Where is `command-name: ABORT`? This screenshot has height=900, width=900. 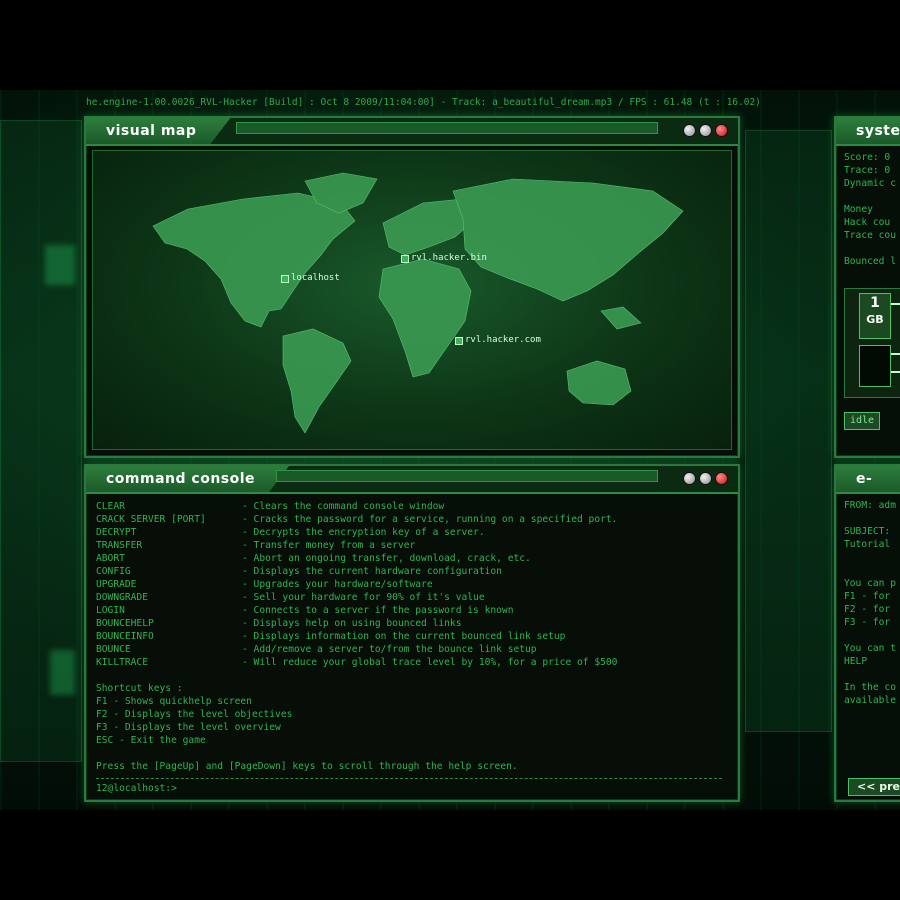 command-name: ABORT is located at coordinates (110, 558).